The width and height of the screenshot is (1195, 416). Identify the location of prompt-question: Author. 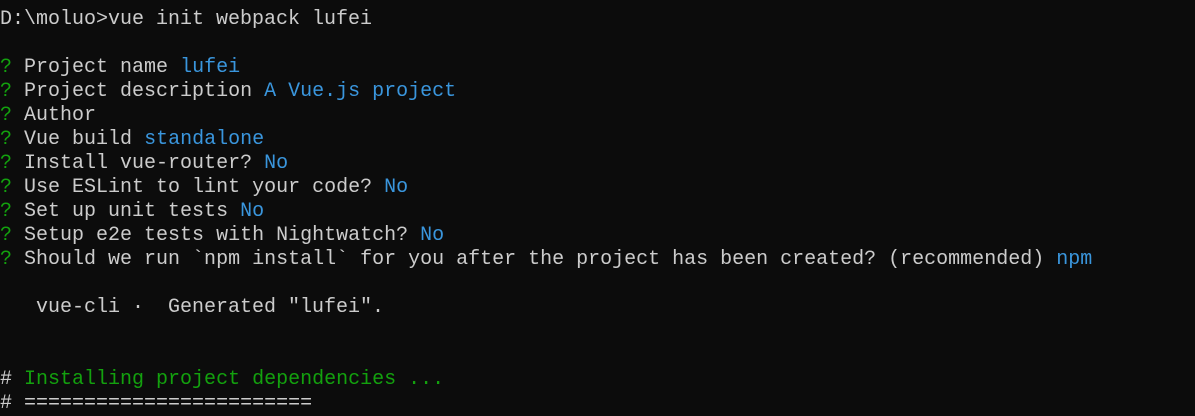
(60, 115).